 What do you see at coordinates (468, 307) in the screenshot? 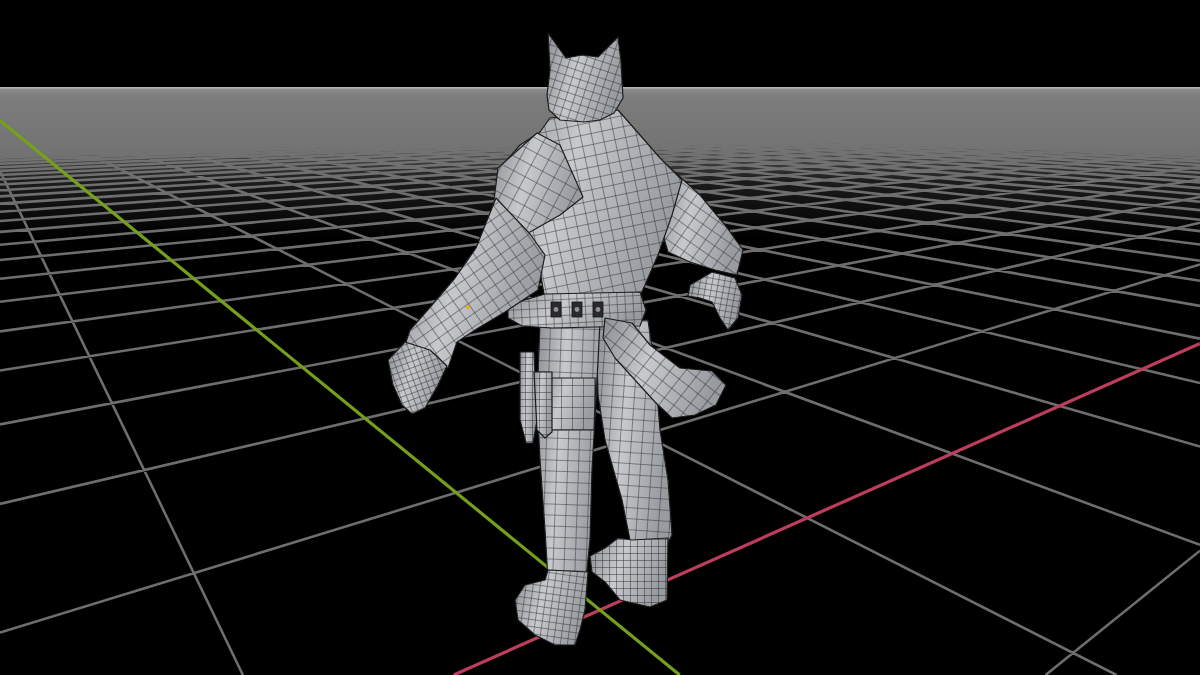
I see `dot-icon` at bounding box center [468, 307].